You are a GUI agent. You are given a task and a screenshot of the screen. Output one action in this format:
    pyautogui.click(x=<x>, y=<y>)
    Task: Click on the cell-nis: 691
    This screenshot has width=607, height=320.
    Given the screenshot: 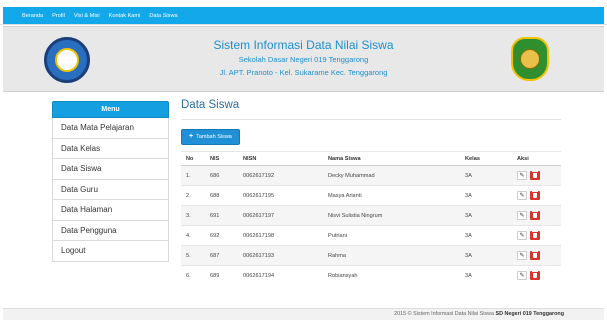 What is the action you would take?
    pyautogui.click(x=221, y=215)
    